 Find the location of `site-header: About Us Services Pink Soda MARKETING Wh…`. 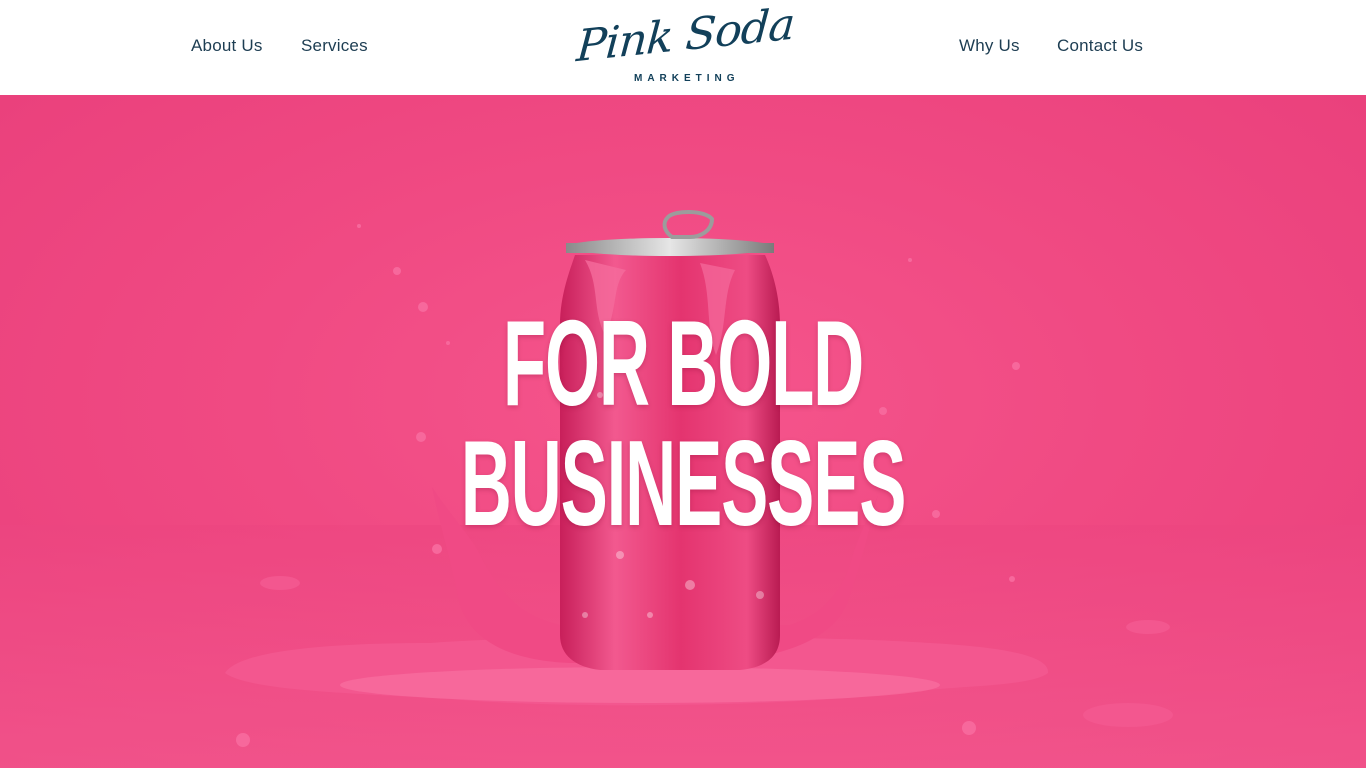

site-header: About Us Services Pink Soda MARKETING Wh… is located at coordinates (683, 47).